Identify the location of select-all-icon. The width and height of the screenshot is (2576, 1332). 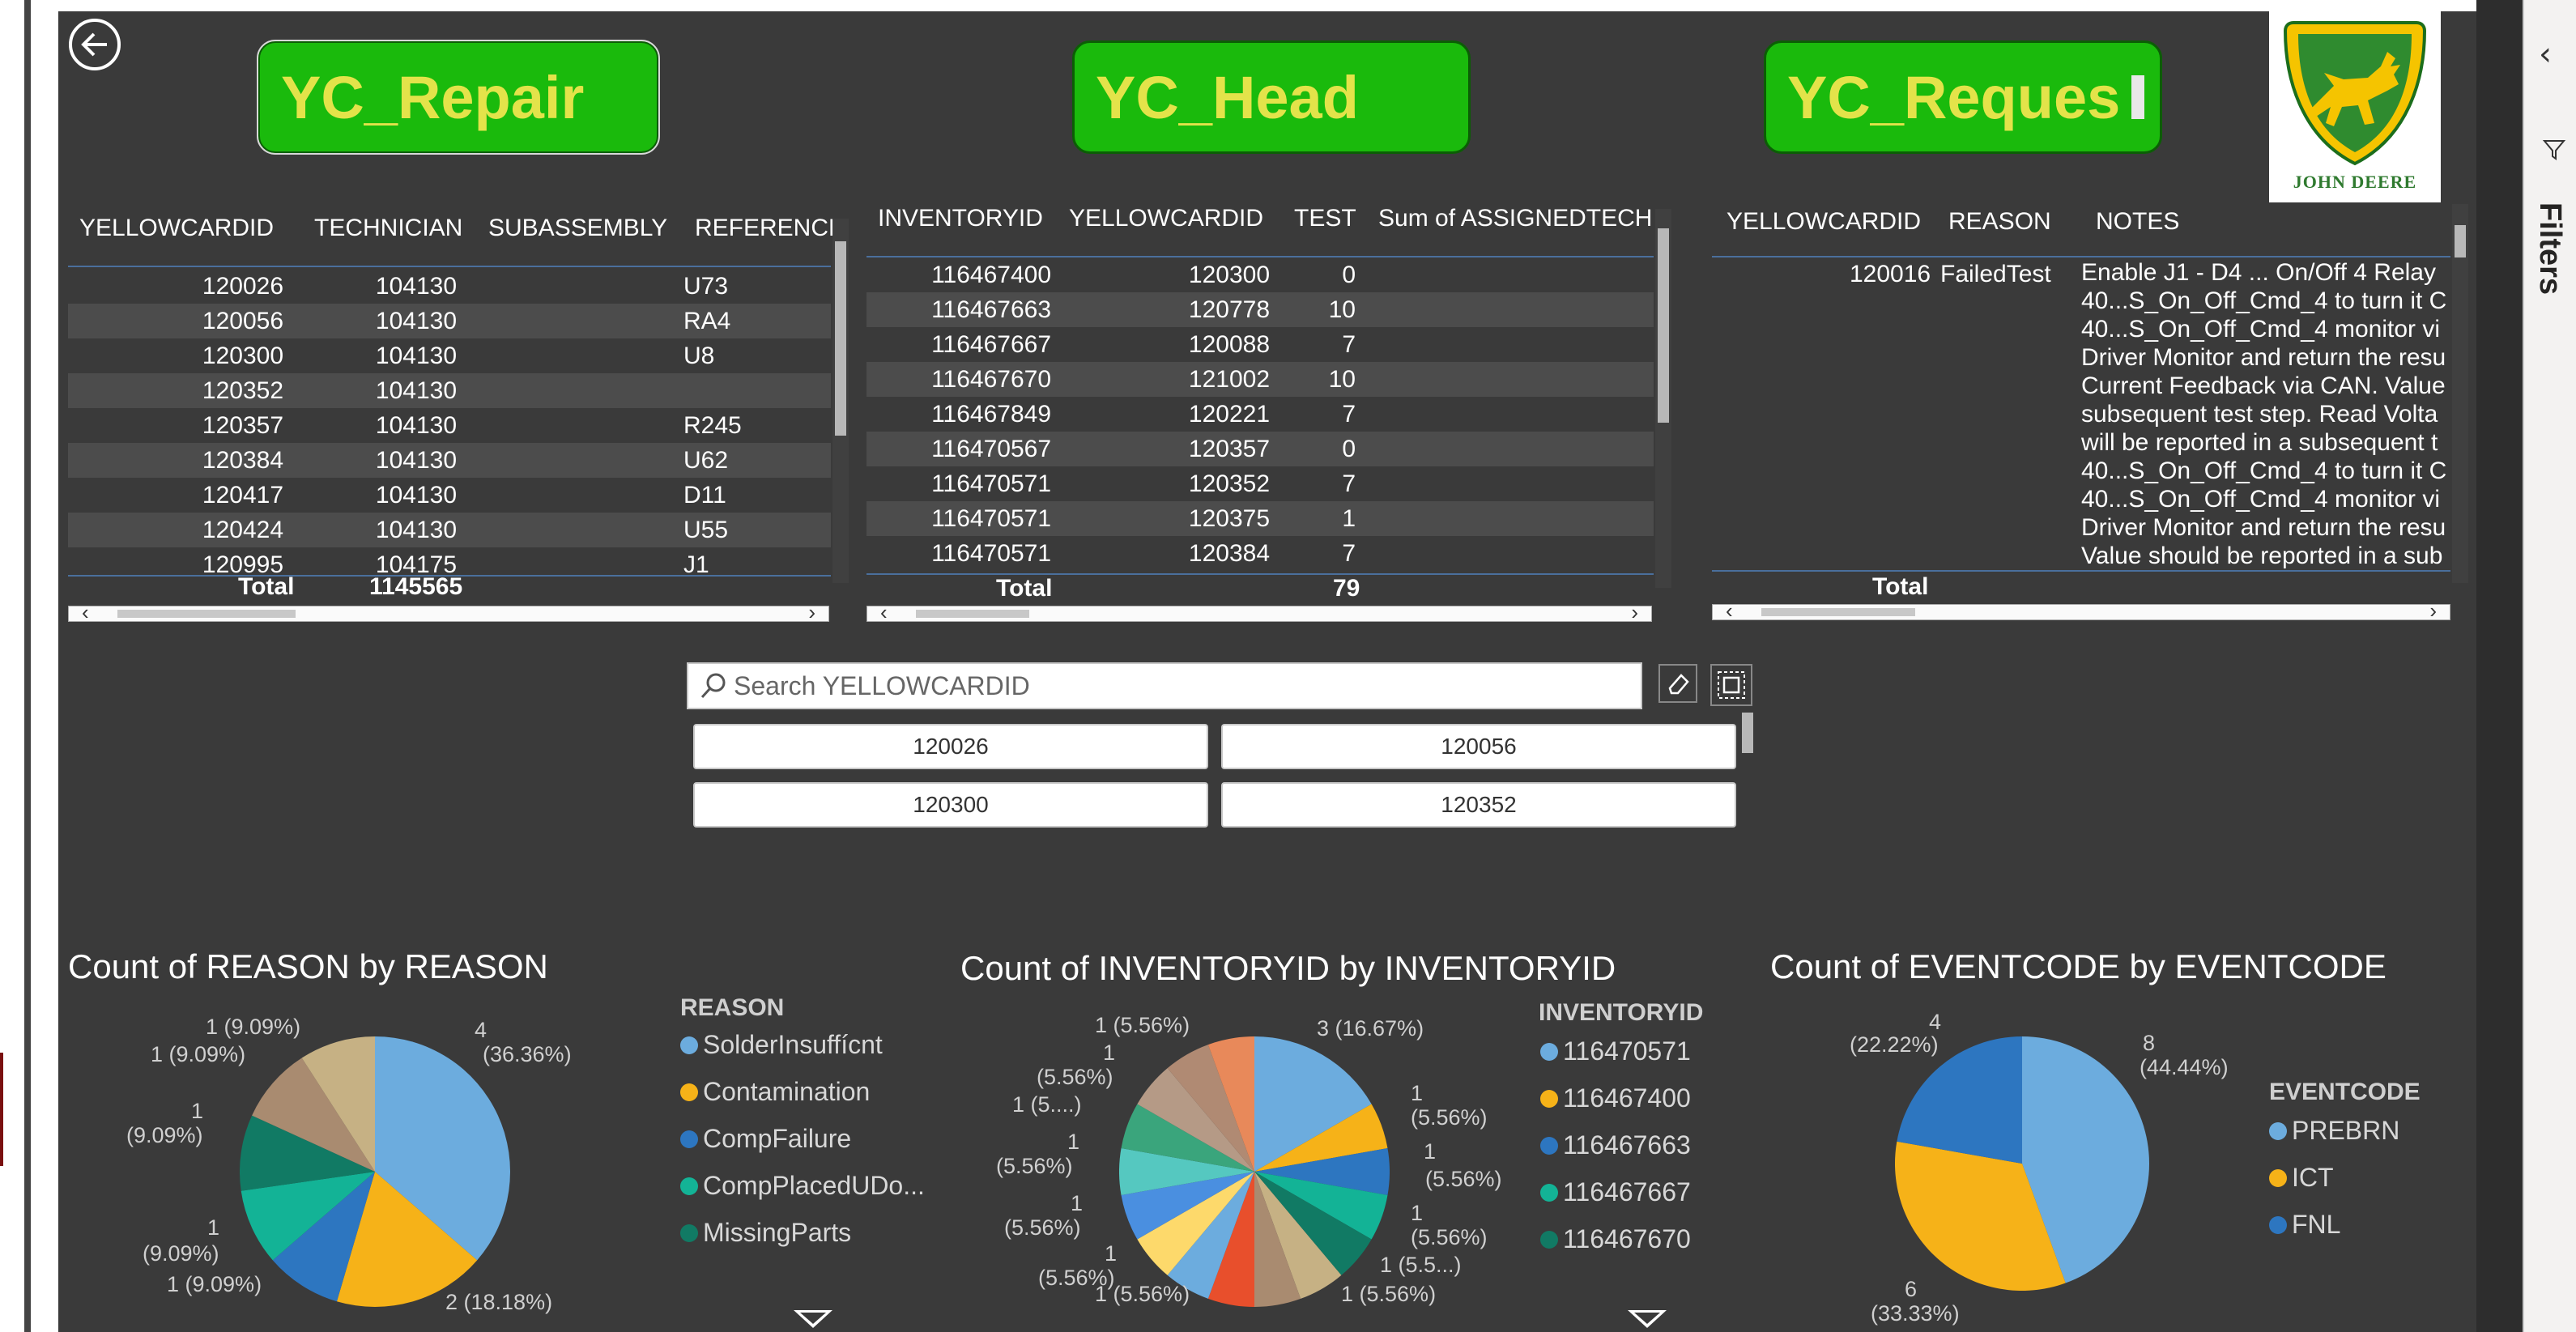
(1731, 685).